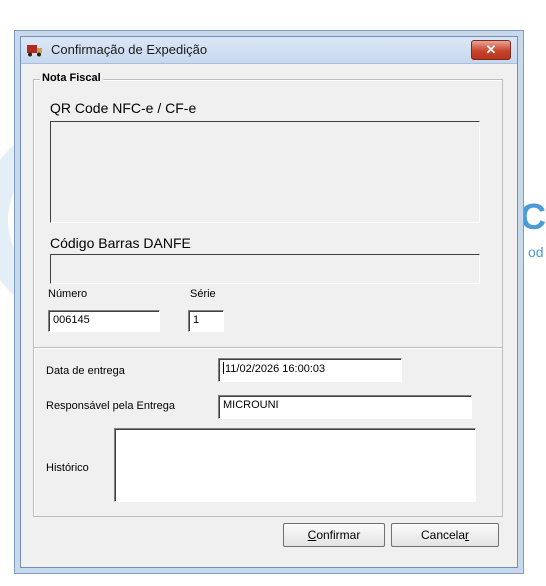  I want to click on data-entrega-label: Data de entrega, so click(85, 371).